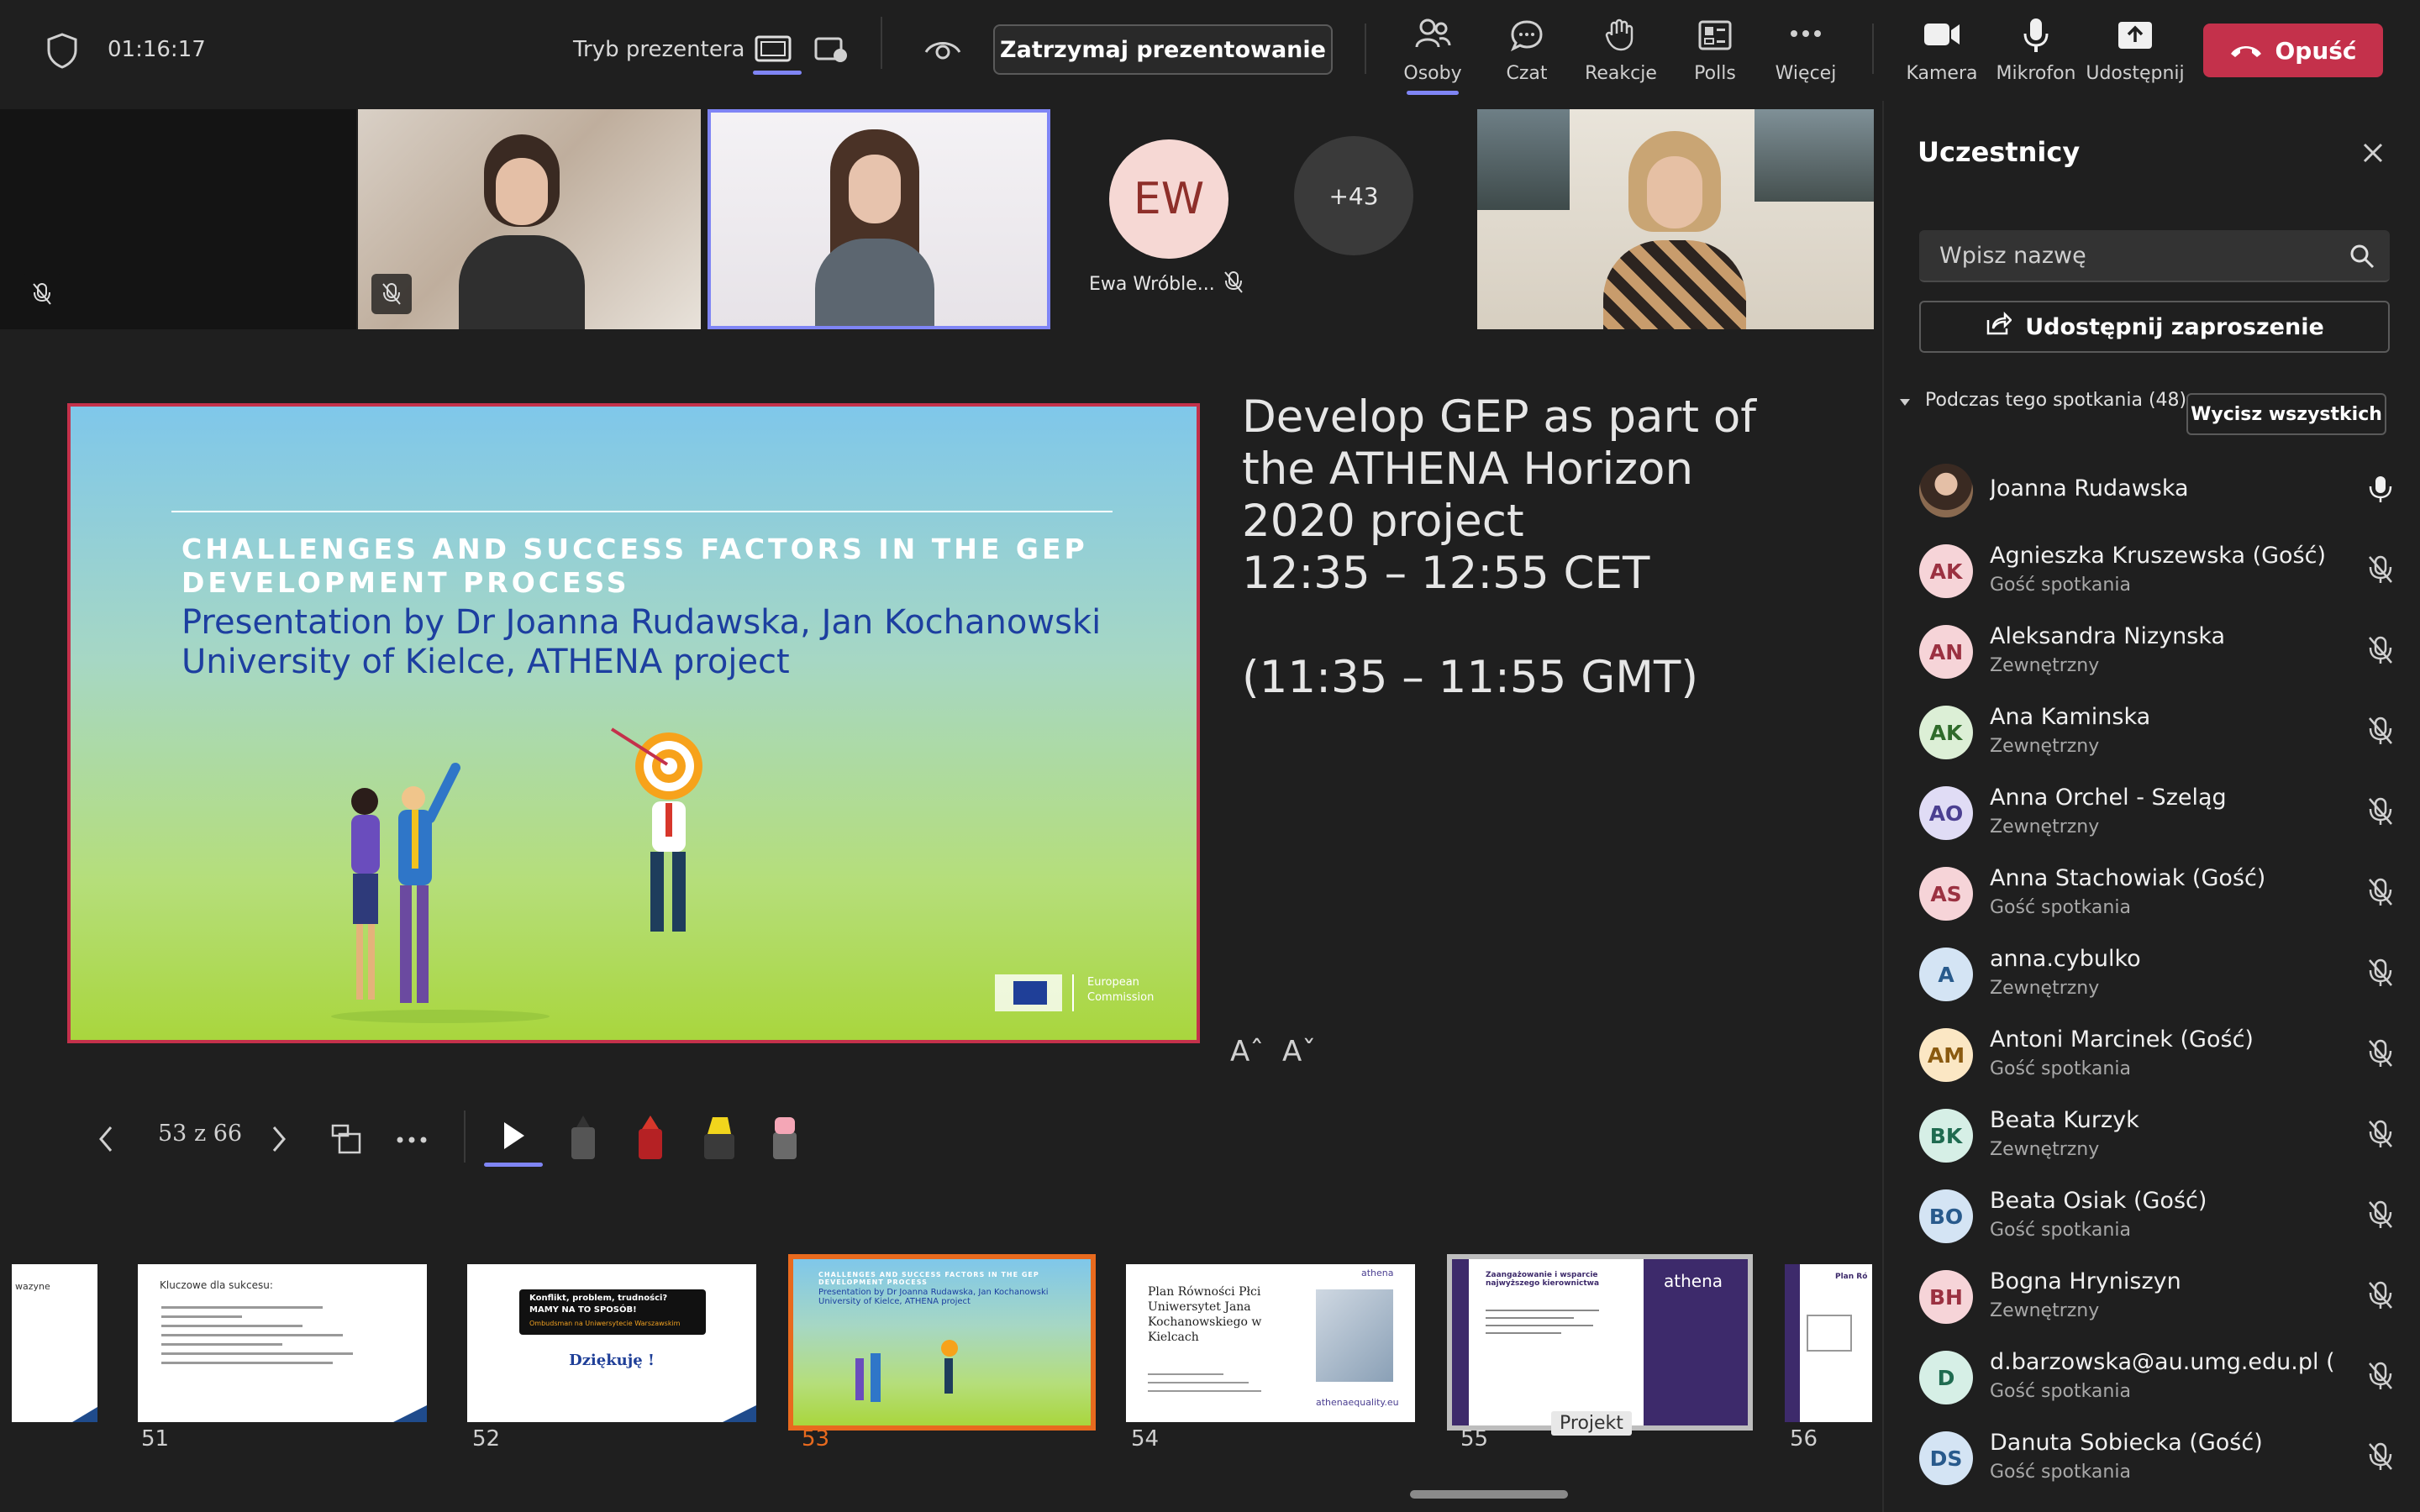 The height and width of the screenshot is (1512, 2420). Describe the element at coordinates (513, 1143) in the screenshot. I see `pointer-tool-icon` at that location.